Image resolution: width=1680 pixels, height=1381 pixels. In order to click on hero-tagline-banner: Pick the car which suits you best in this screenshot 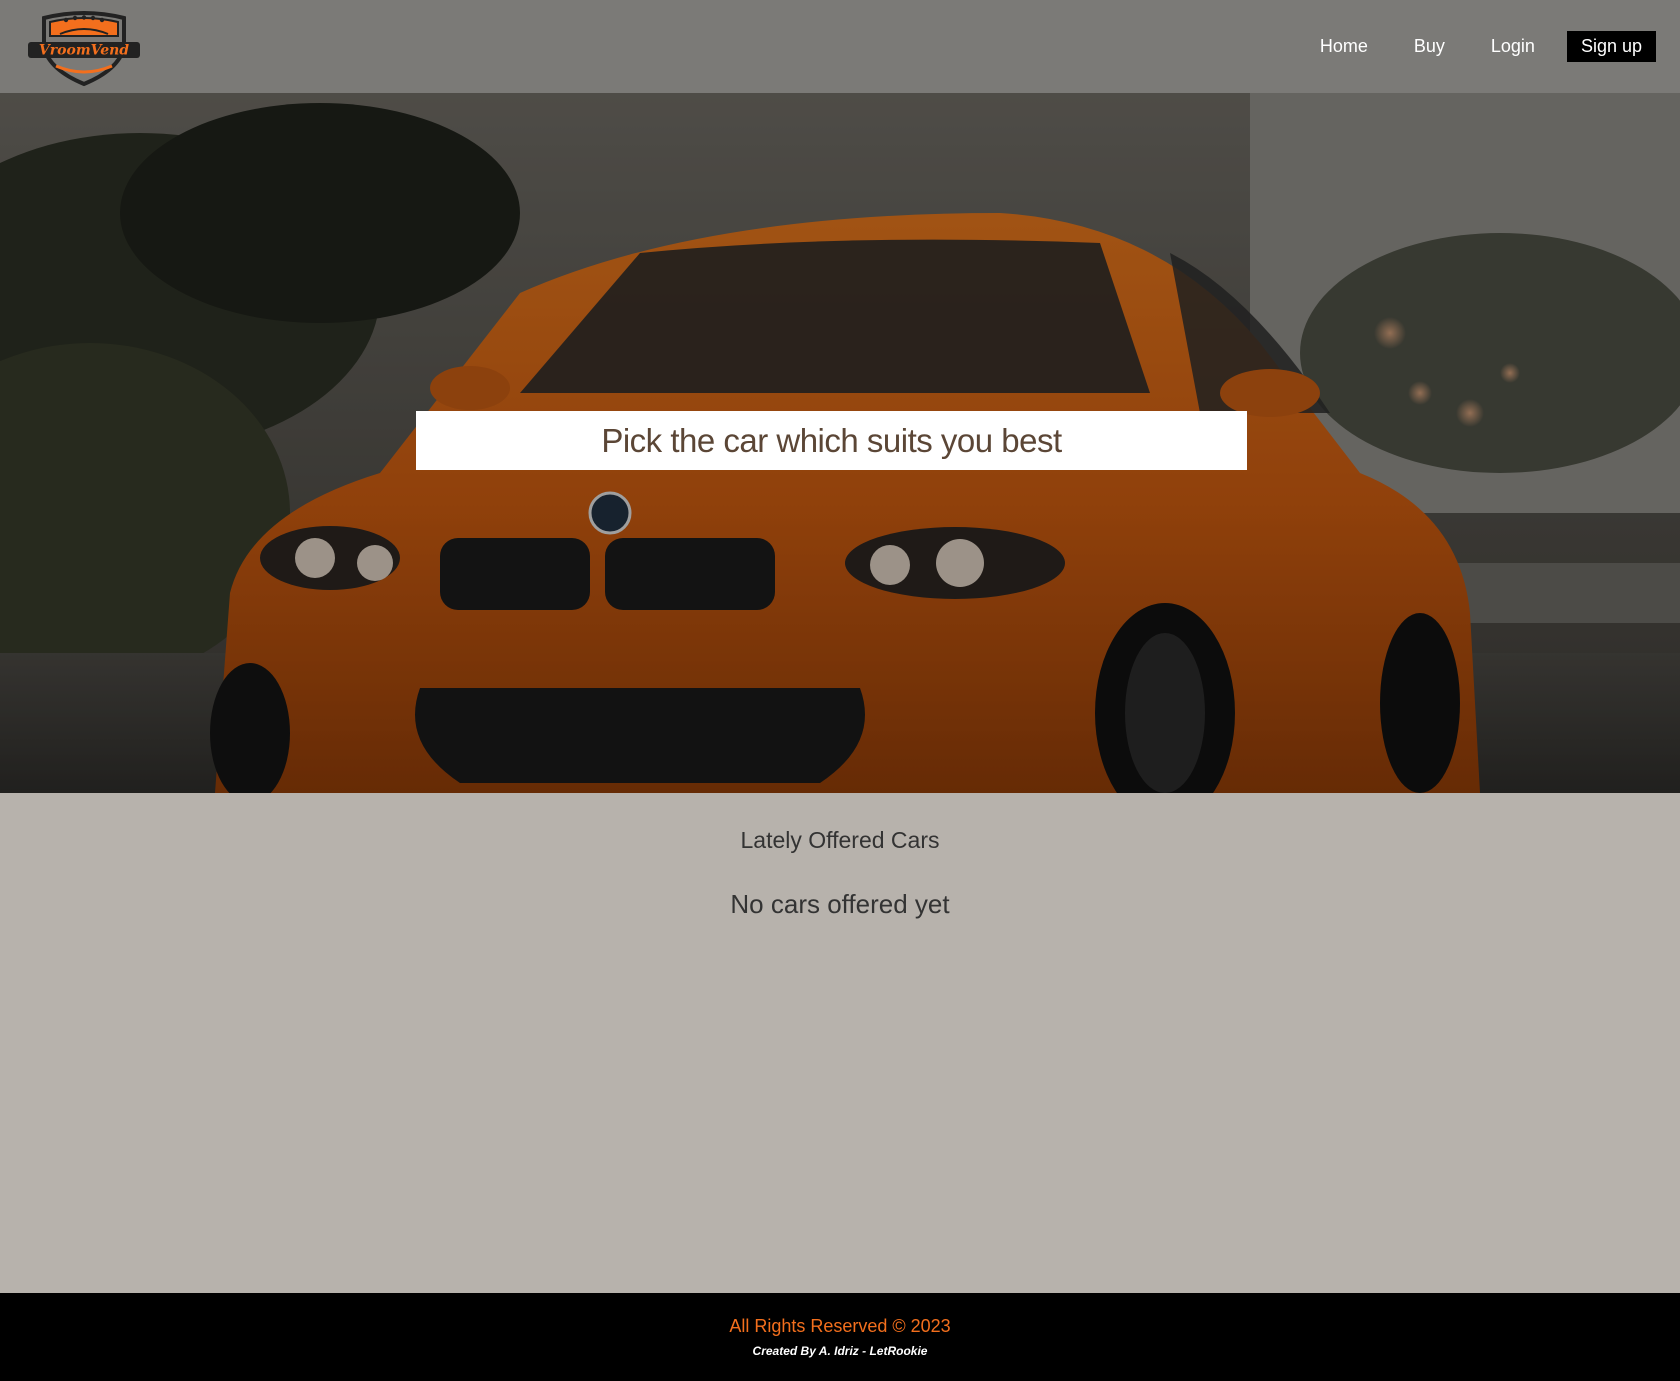, I will do `click(831, 440)`.